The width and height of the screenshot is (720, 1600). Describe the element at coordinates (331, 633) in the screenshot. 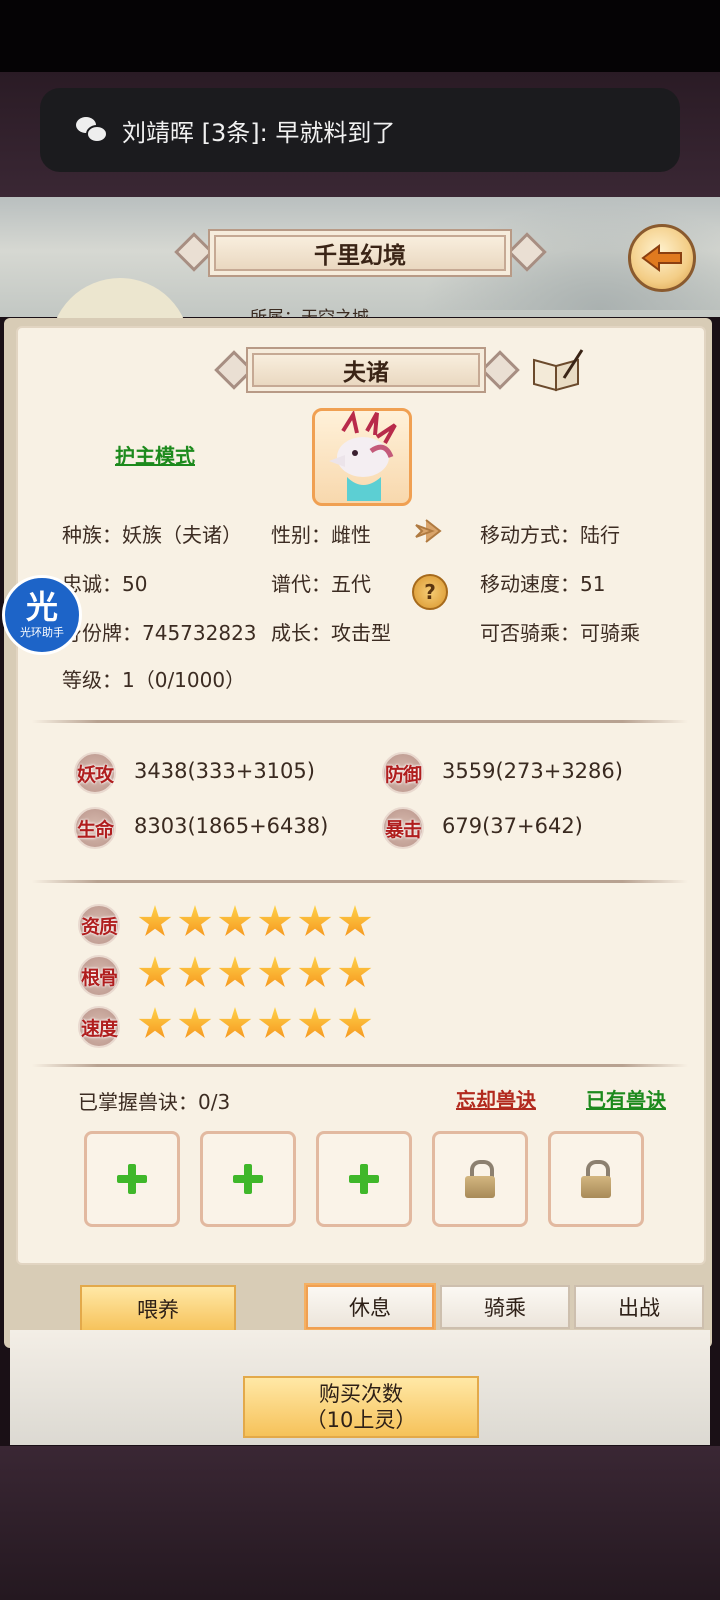

I see `growth-info: 成长：攻击型` at that location.